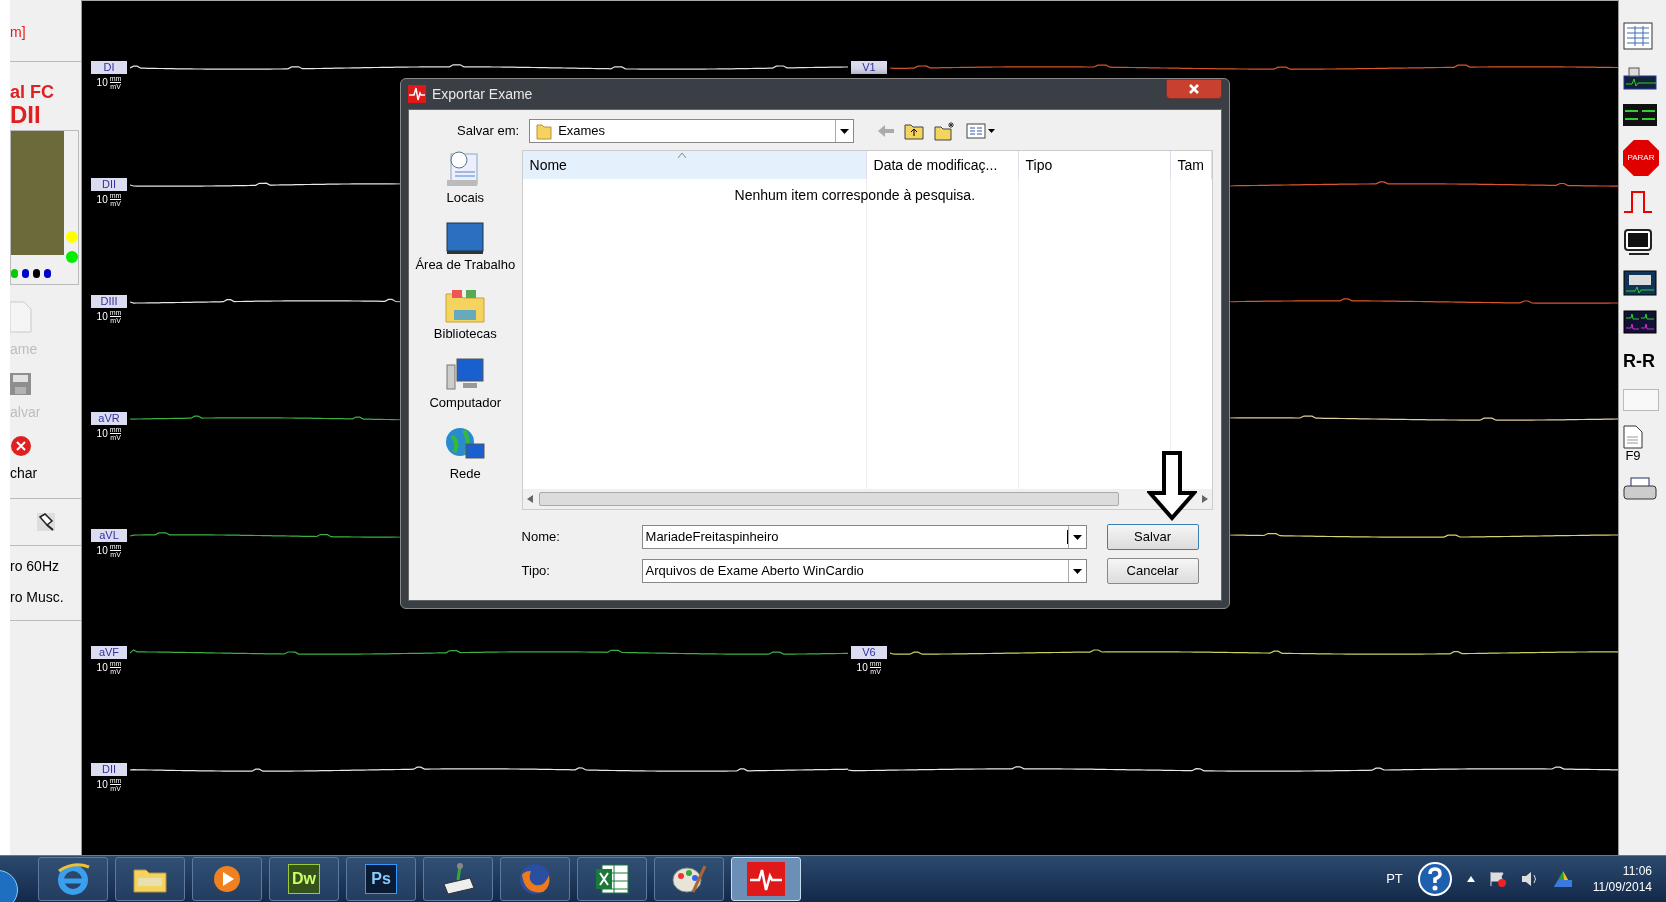 The height and width of the screenshot is (902, 1666). I want to click on flag-icon, so click(1497, 879).